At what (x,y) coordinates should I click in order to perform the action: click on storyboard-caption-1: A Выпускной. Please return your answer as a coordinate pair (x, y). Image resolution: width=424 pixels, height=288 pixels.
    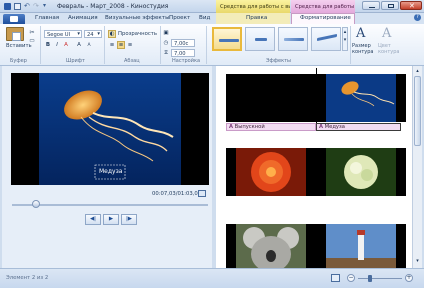
    Looking at the image, I should click on (271, 127).